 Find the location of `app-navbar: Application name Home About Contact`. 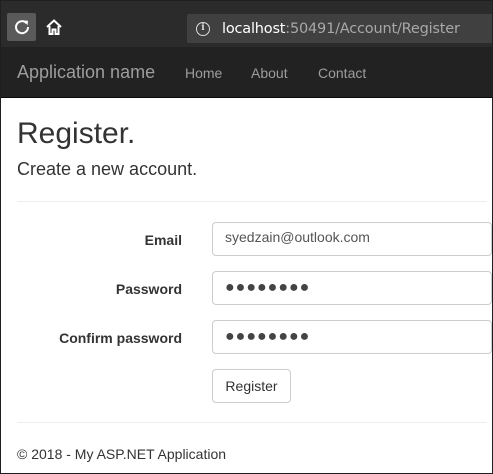

app-navbar: Application name Home About Contact is located at coordinates (246, 72).